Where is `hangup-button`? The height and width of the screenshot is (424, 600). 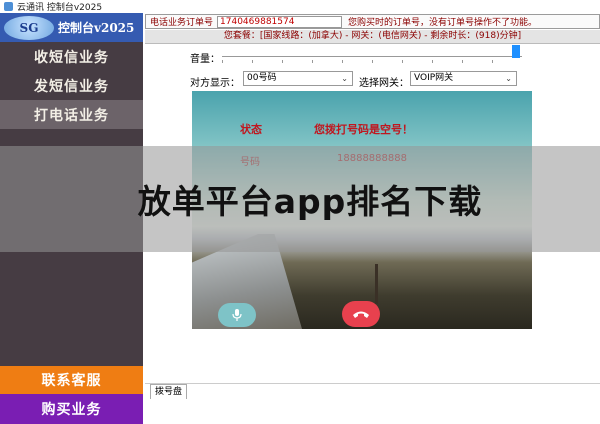
hangup-button is located at coordinates (361, 314).